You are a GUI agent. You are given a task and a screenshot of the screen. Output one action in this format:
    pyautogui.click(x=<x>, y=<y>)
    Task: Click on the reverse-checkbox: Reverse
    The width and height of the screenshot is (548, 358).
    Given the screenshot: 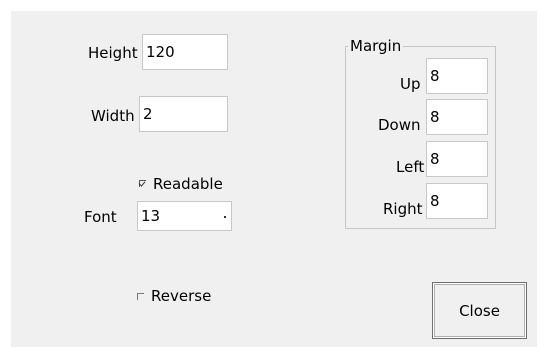 What is the action you would take?
    pyautogui.click(x=173, y=296)
    